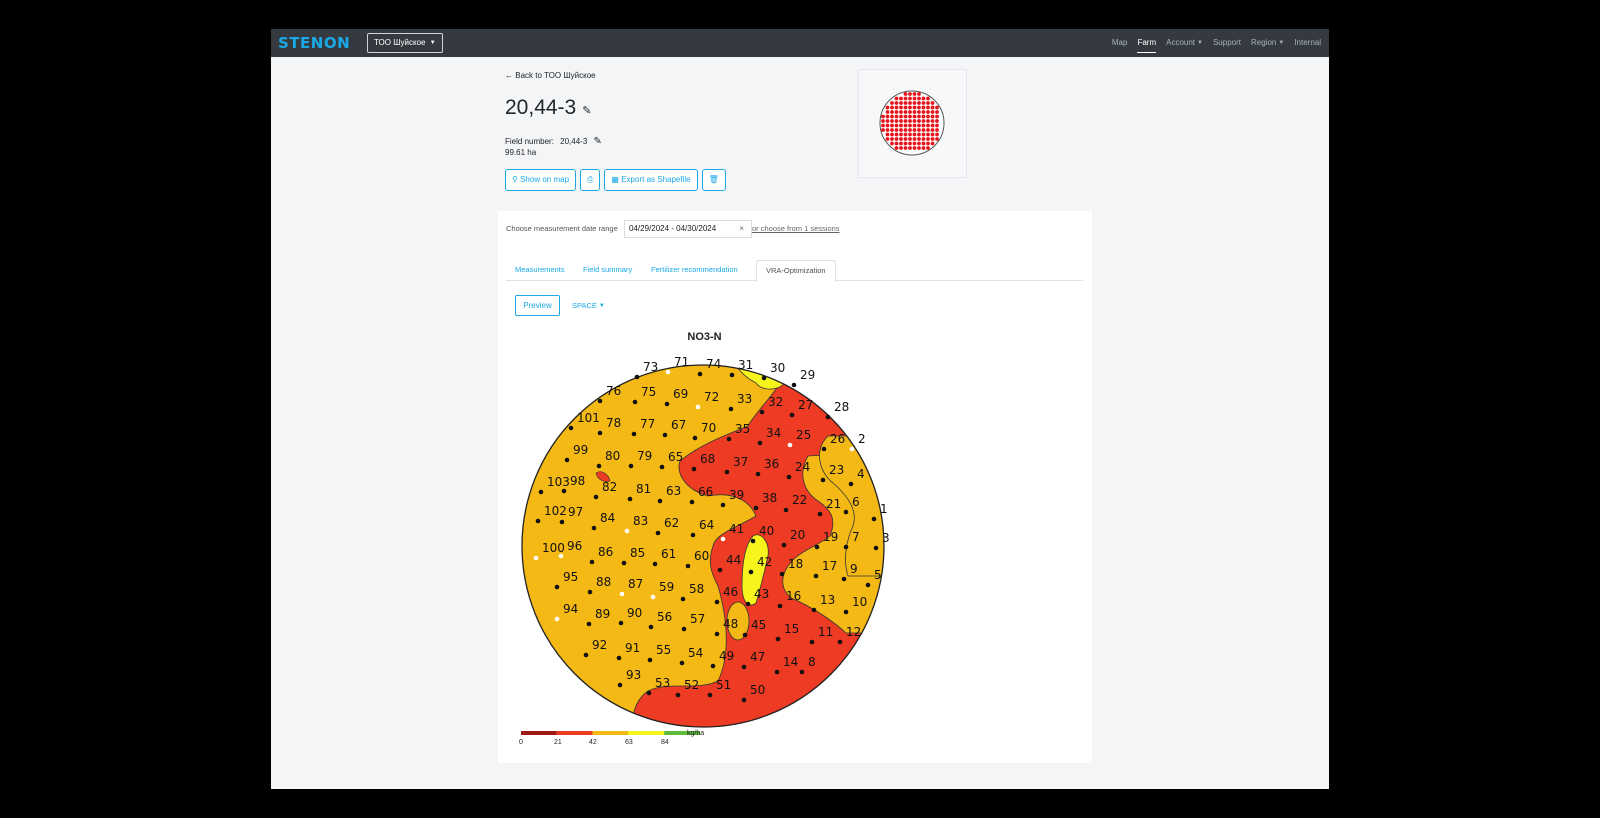 The image size is (1600, 818). I want to click on sample-point-label: 16, so click(793, 596).